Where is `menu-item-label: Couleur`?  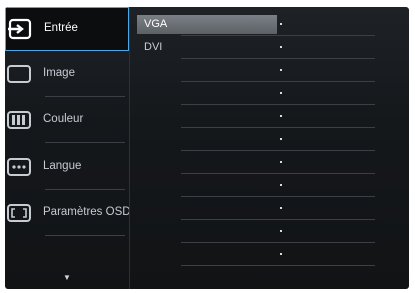 menu-item-label: Couleur is located at coordinates (63, 119).